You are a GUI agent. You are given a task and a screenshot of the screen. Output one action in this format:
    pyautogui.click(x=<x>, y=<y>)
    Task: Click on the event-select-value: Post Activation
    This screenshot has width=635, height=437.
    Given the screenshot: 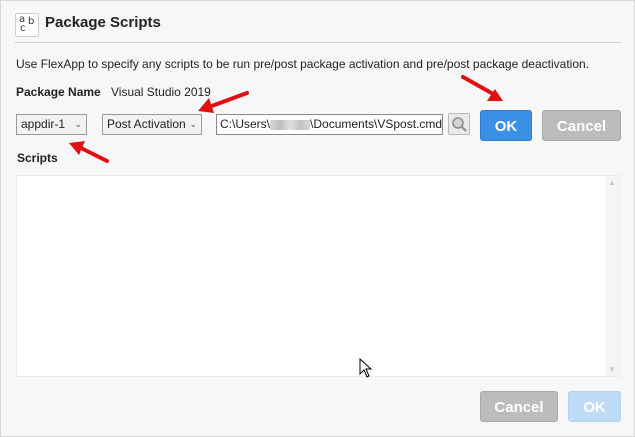 What is the action you would take?
    pyautogui.click(x=146, y=124)
    